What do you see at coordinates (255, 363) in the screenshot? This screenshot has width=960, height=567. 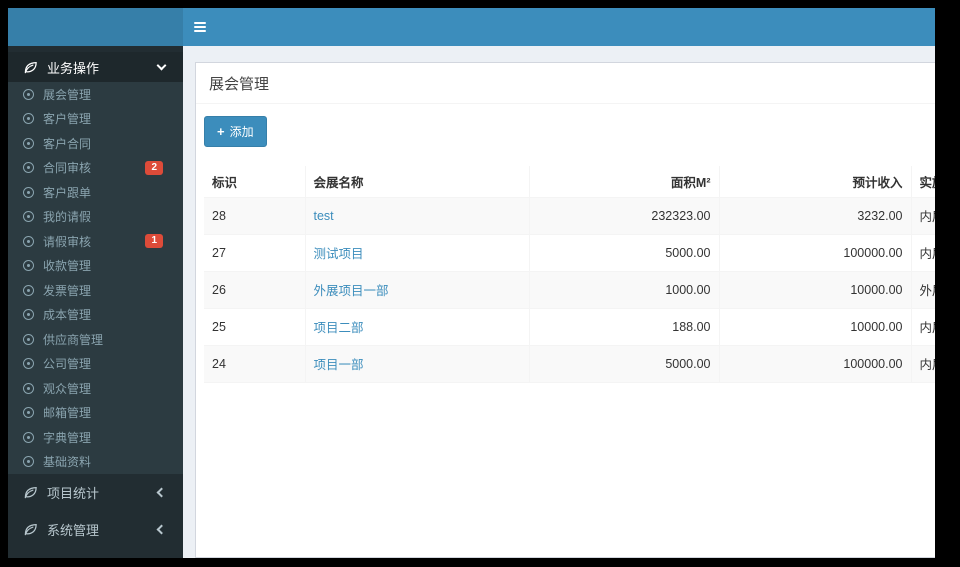 I see `cell-id: 24` at bounding box center [255, 363].